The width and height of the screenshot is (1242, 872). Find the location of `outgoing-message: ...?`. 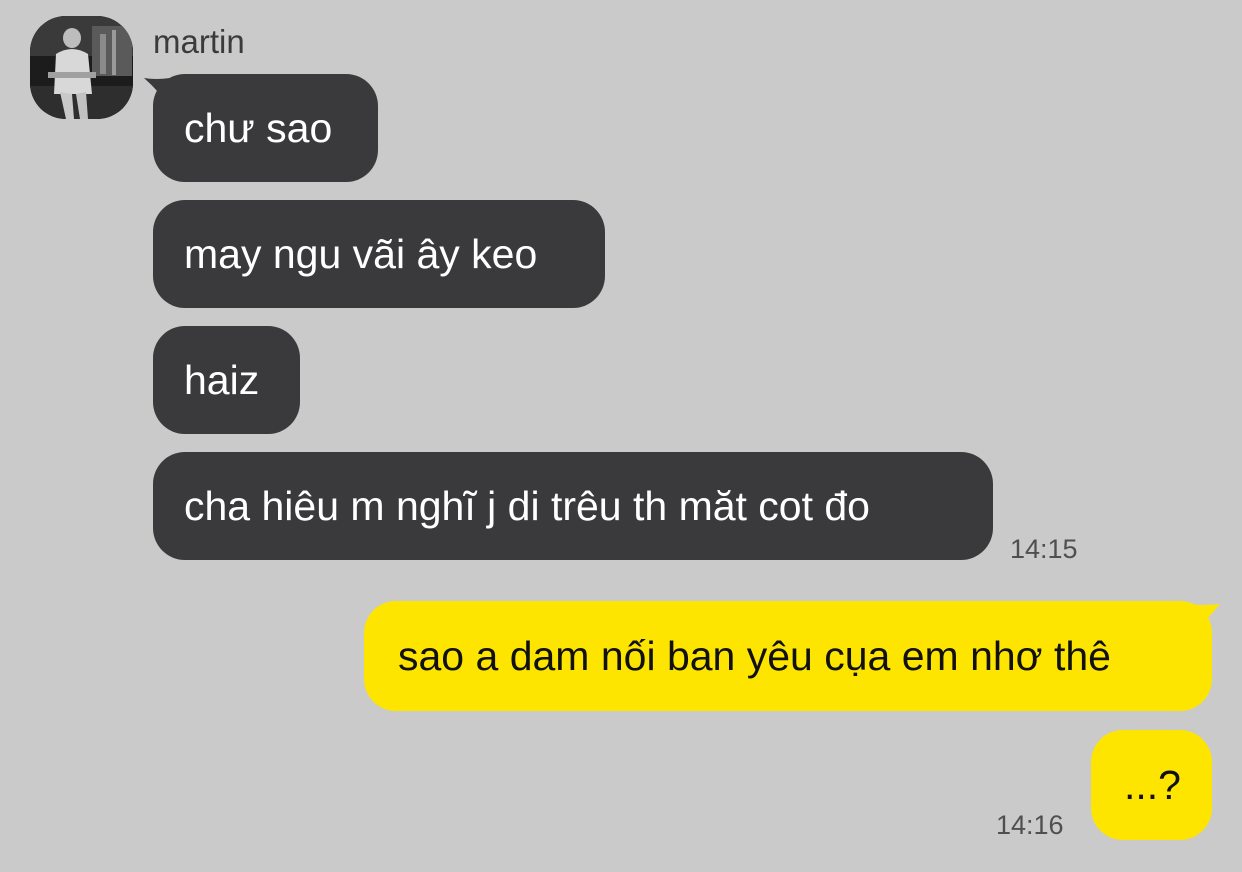

outgoing-message: ...? is located at coordinates (1151, 785).